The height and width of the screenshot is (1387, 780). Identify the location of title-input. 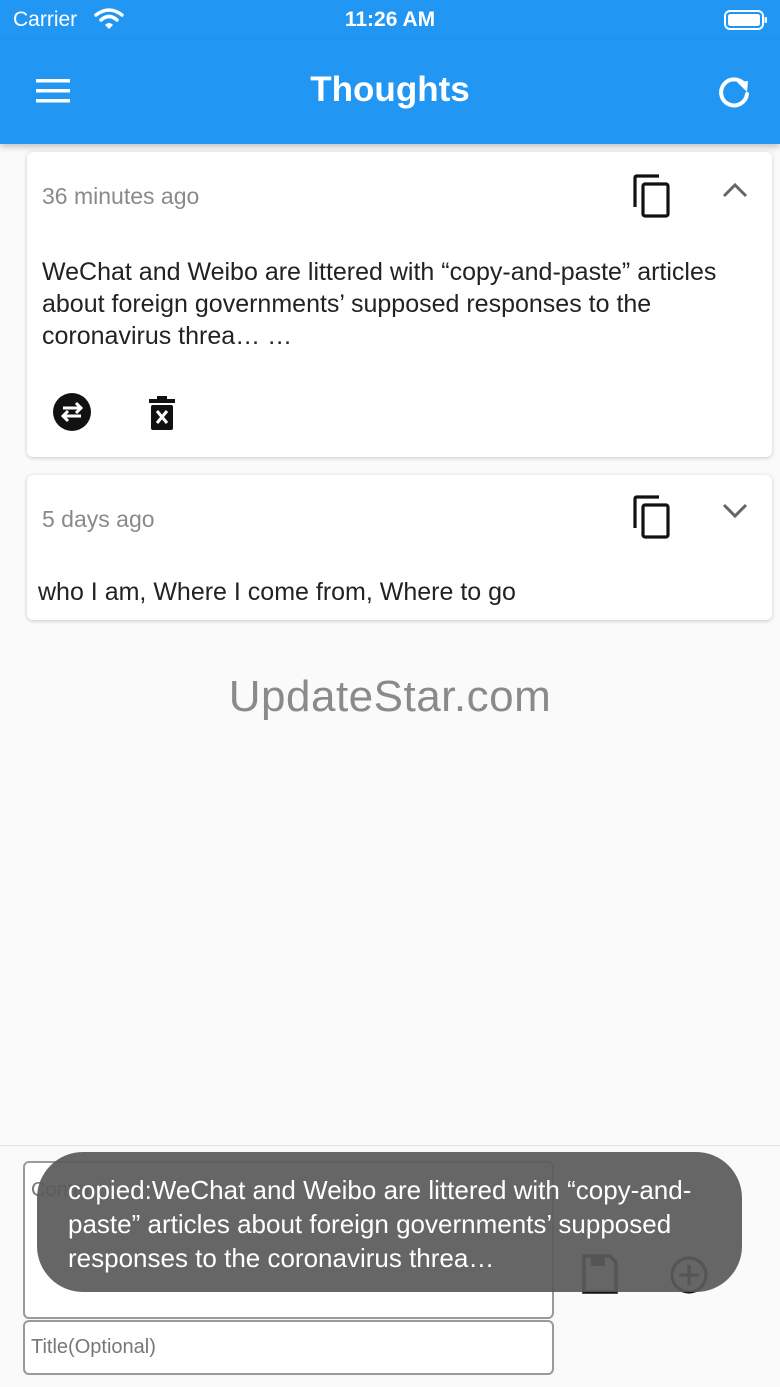
(288, 1347).